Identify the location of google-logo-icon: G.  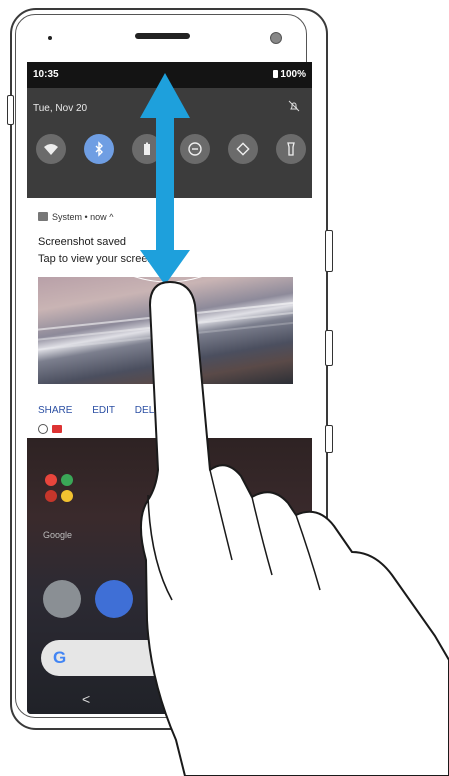
(60, 657).